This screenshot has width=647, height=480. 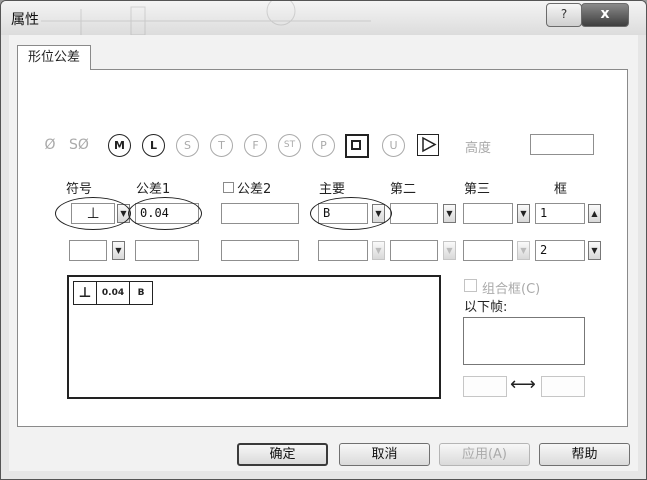 What do you see at coordinates (153, 189) in the screenshot?
I see `tolerance1-column-label: 公差1` at bounding box center [153, 189].